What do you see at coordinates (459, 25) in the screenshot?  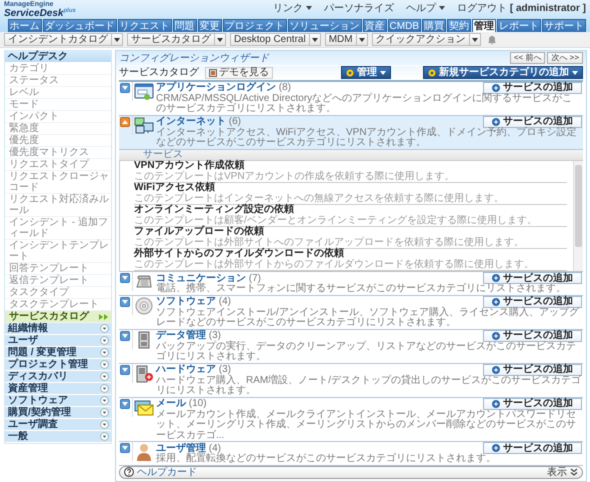 I see `nav-tab: 契約` at bounding box center [459, 25].